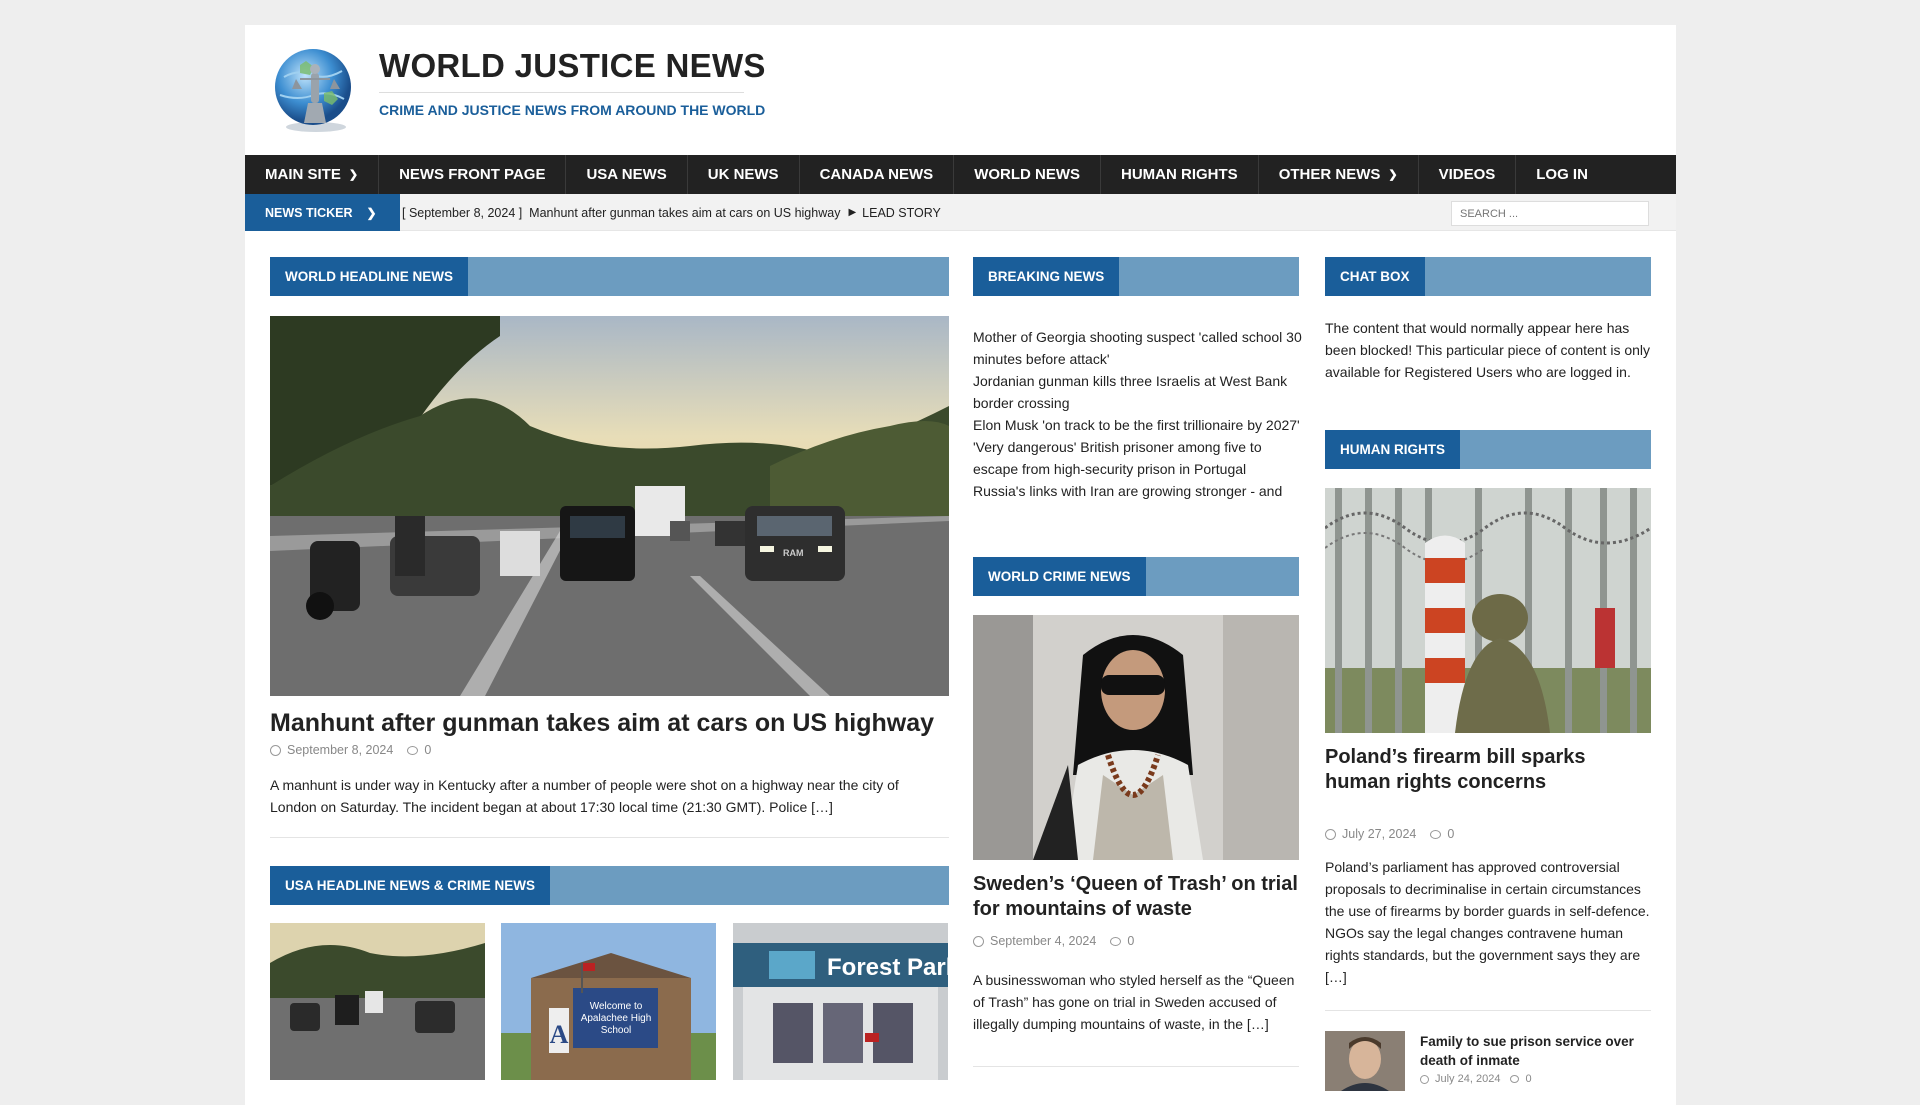 The height and width of the screenshot is (1105, 1920). What do you see at coordinates (303, 174) in the screenshot?
I see `nav-label: MAIN SITE` at bounding box center [303, 174].